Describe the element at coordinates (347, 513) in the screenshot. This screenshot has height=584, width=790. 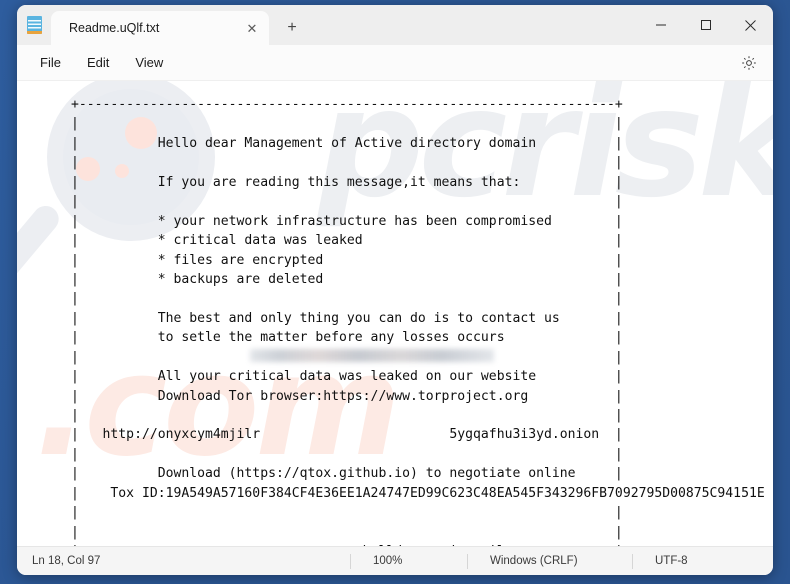
I see `note-line-21: | |` at that location.